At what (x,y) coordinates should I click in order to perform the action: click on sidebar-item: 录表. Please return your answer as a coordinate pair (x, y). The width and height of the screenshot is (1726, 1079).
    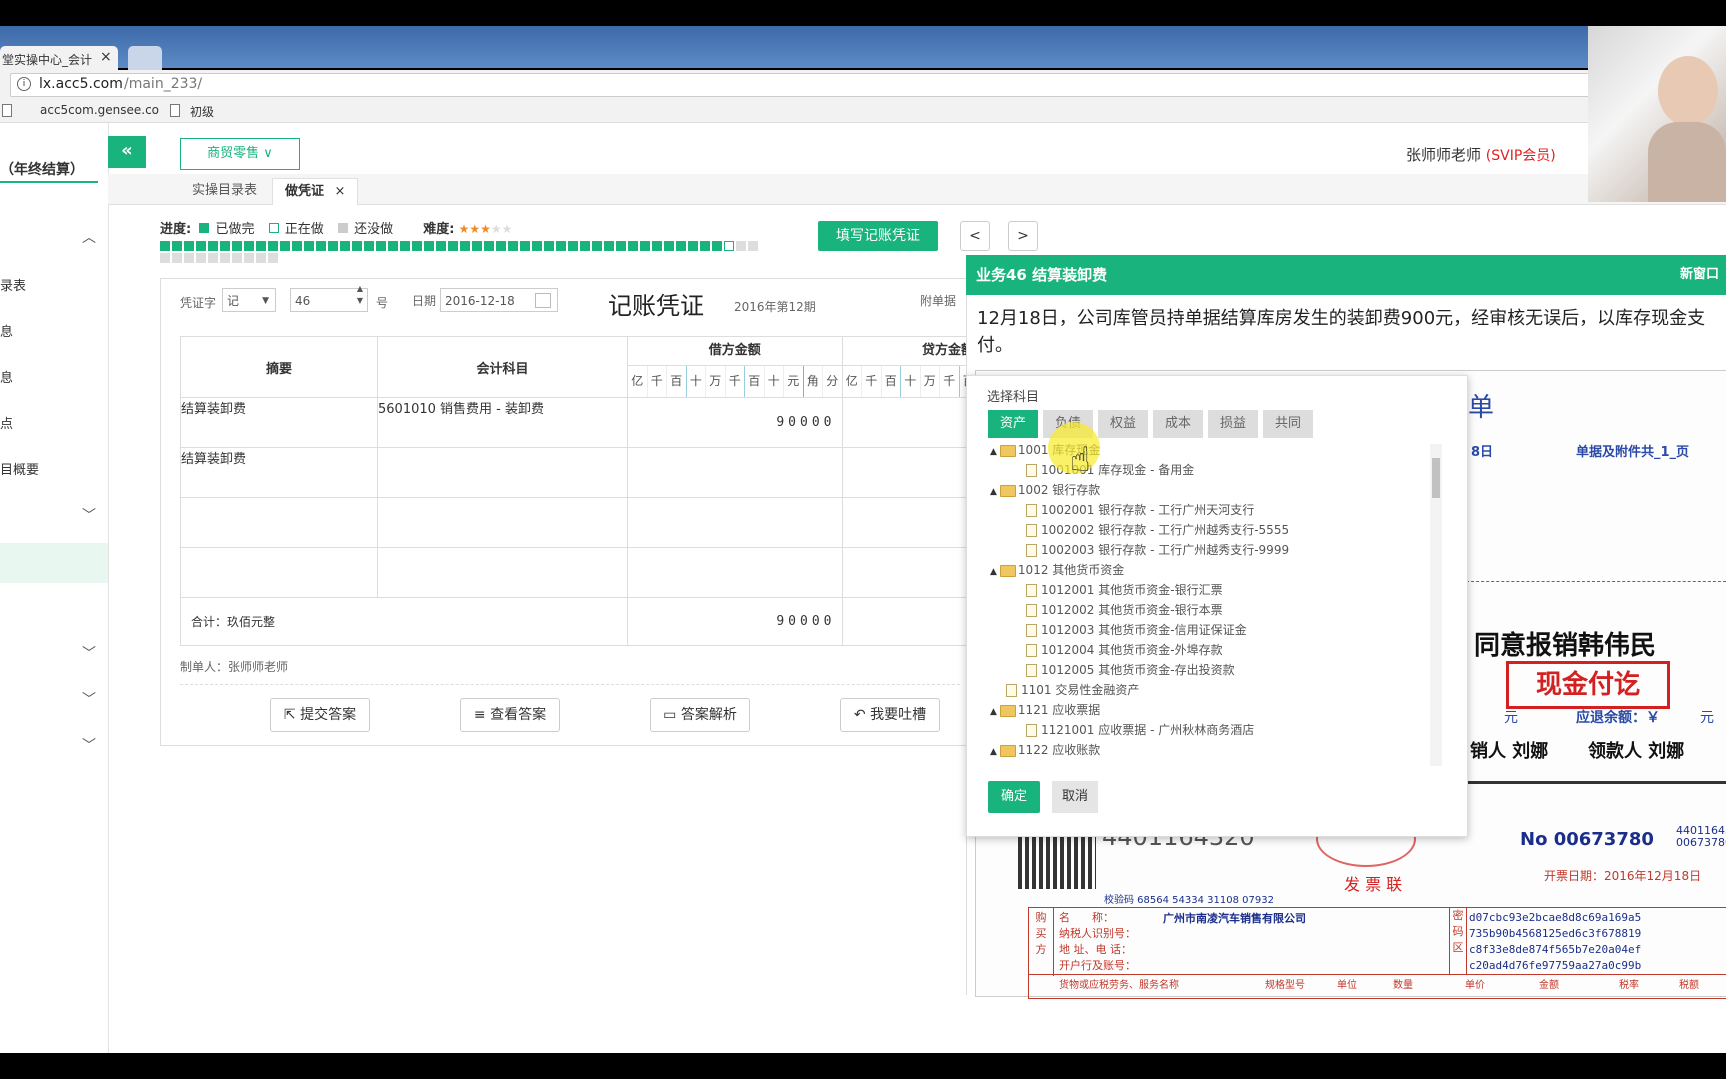
    Looking at the image, I should click on (13, 284).